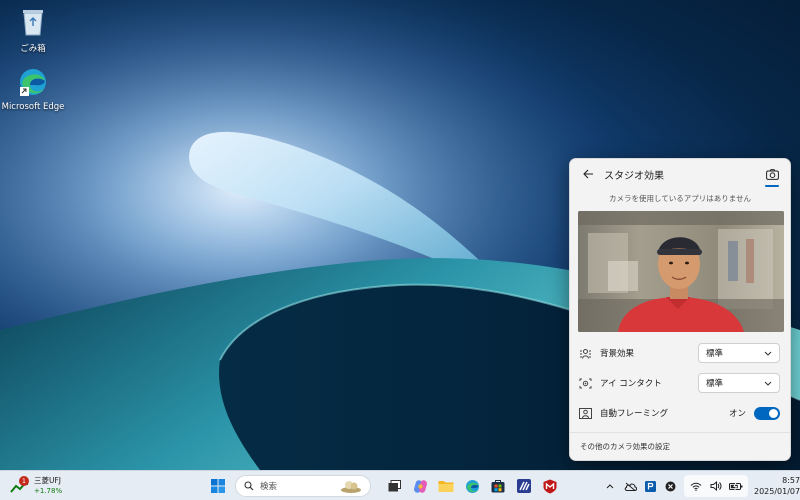 This screenshot has height=500, width=800. What do you see at coordinates (791, 480) in the screenshot?
I see `clock-time: 8:57` at bounding box center [791, 480].